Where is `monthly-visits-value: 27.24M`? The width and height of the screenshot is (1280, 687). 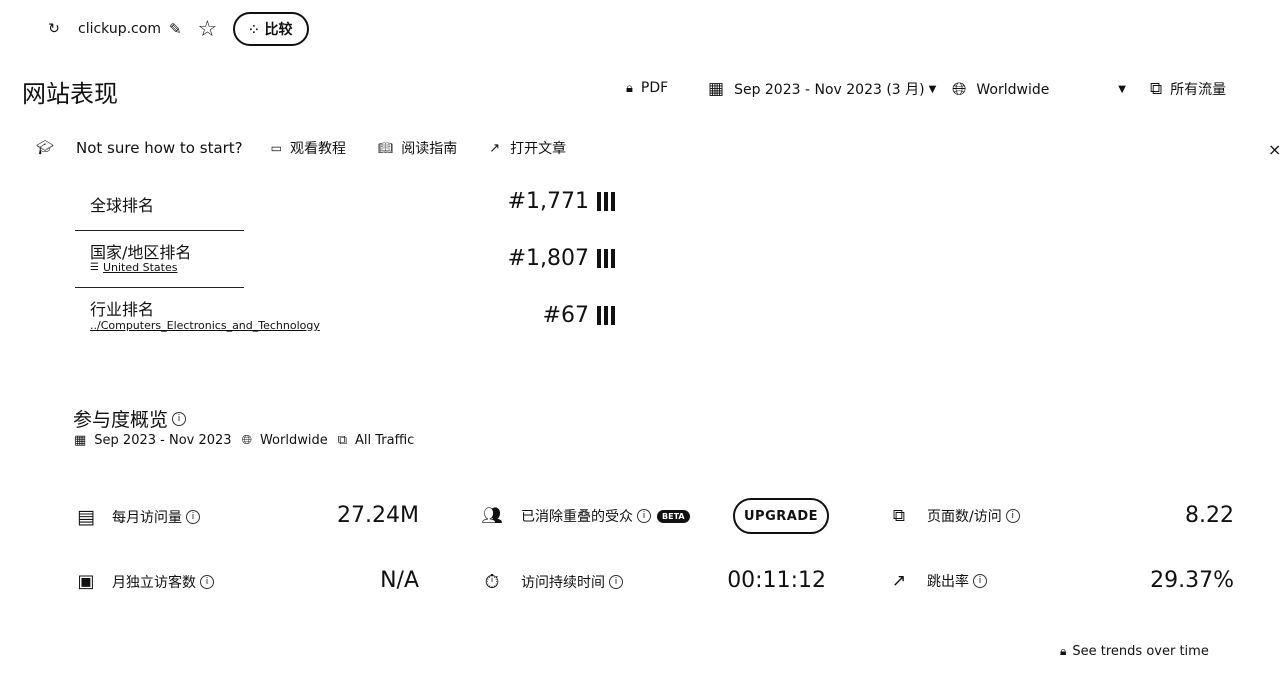
monthly-visits-value: 27.24M is located at coordinates (378, 515).